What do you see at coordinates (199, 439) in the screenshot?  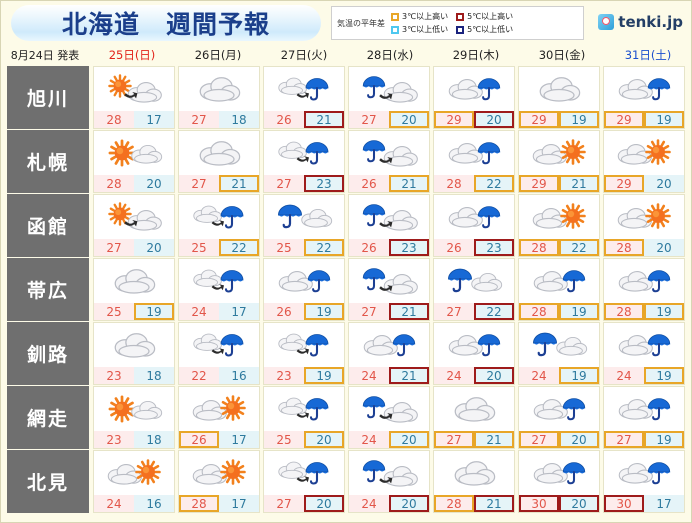 I see `max-temperature: 26` at bounding box center [199, 439].